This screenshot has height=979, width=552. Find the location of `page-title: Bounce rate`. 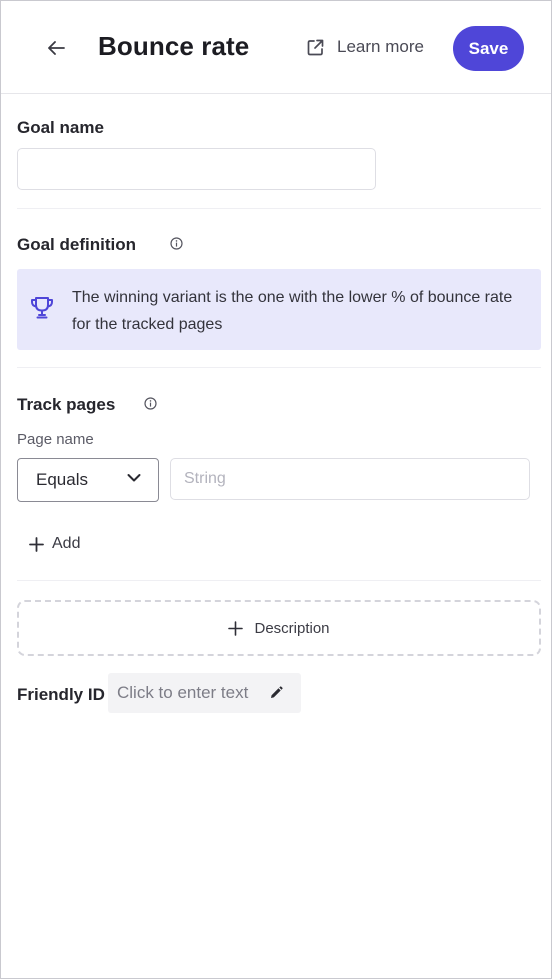

page-title: Bounce rate is located at coordinates (174, 46).